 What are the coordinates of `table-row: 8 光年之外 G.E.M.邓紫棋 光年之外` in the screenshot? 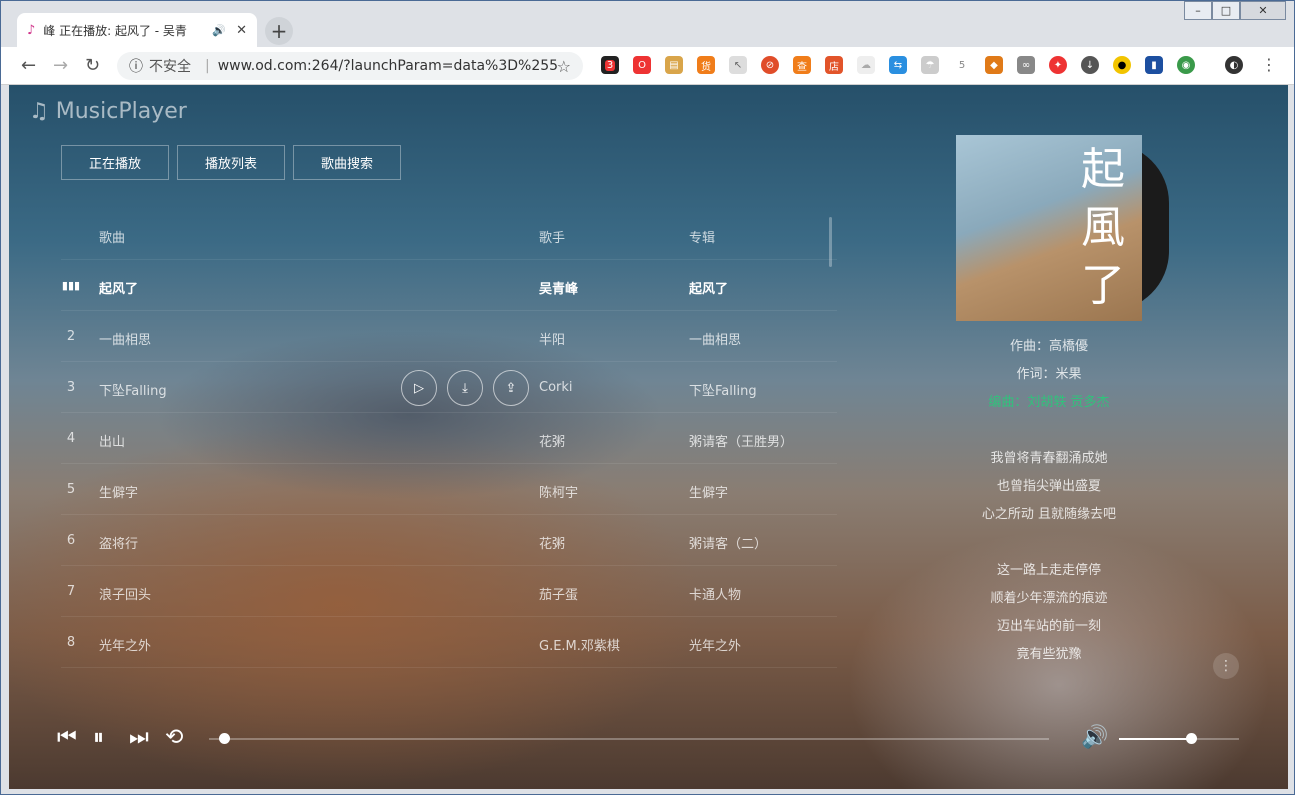 It's located at (449, 642).